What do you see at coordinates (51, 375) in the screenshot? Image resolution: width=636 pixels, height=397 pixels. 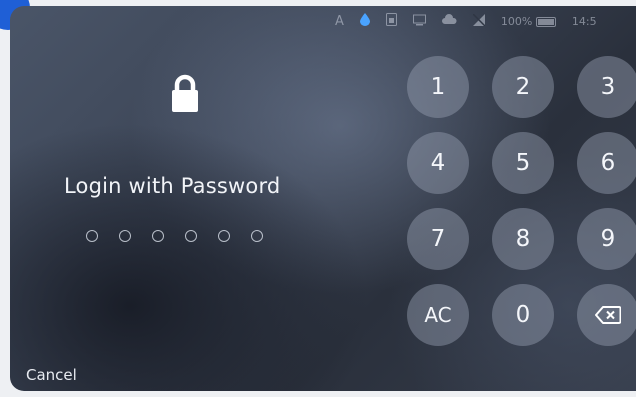 I see `cancel-button: Cancel` at bounding box center [51, 375].